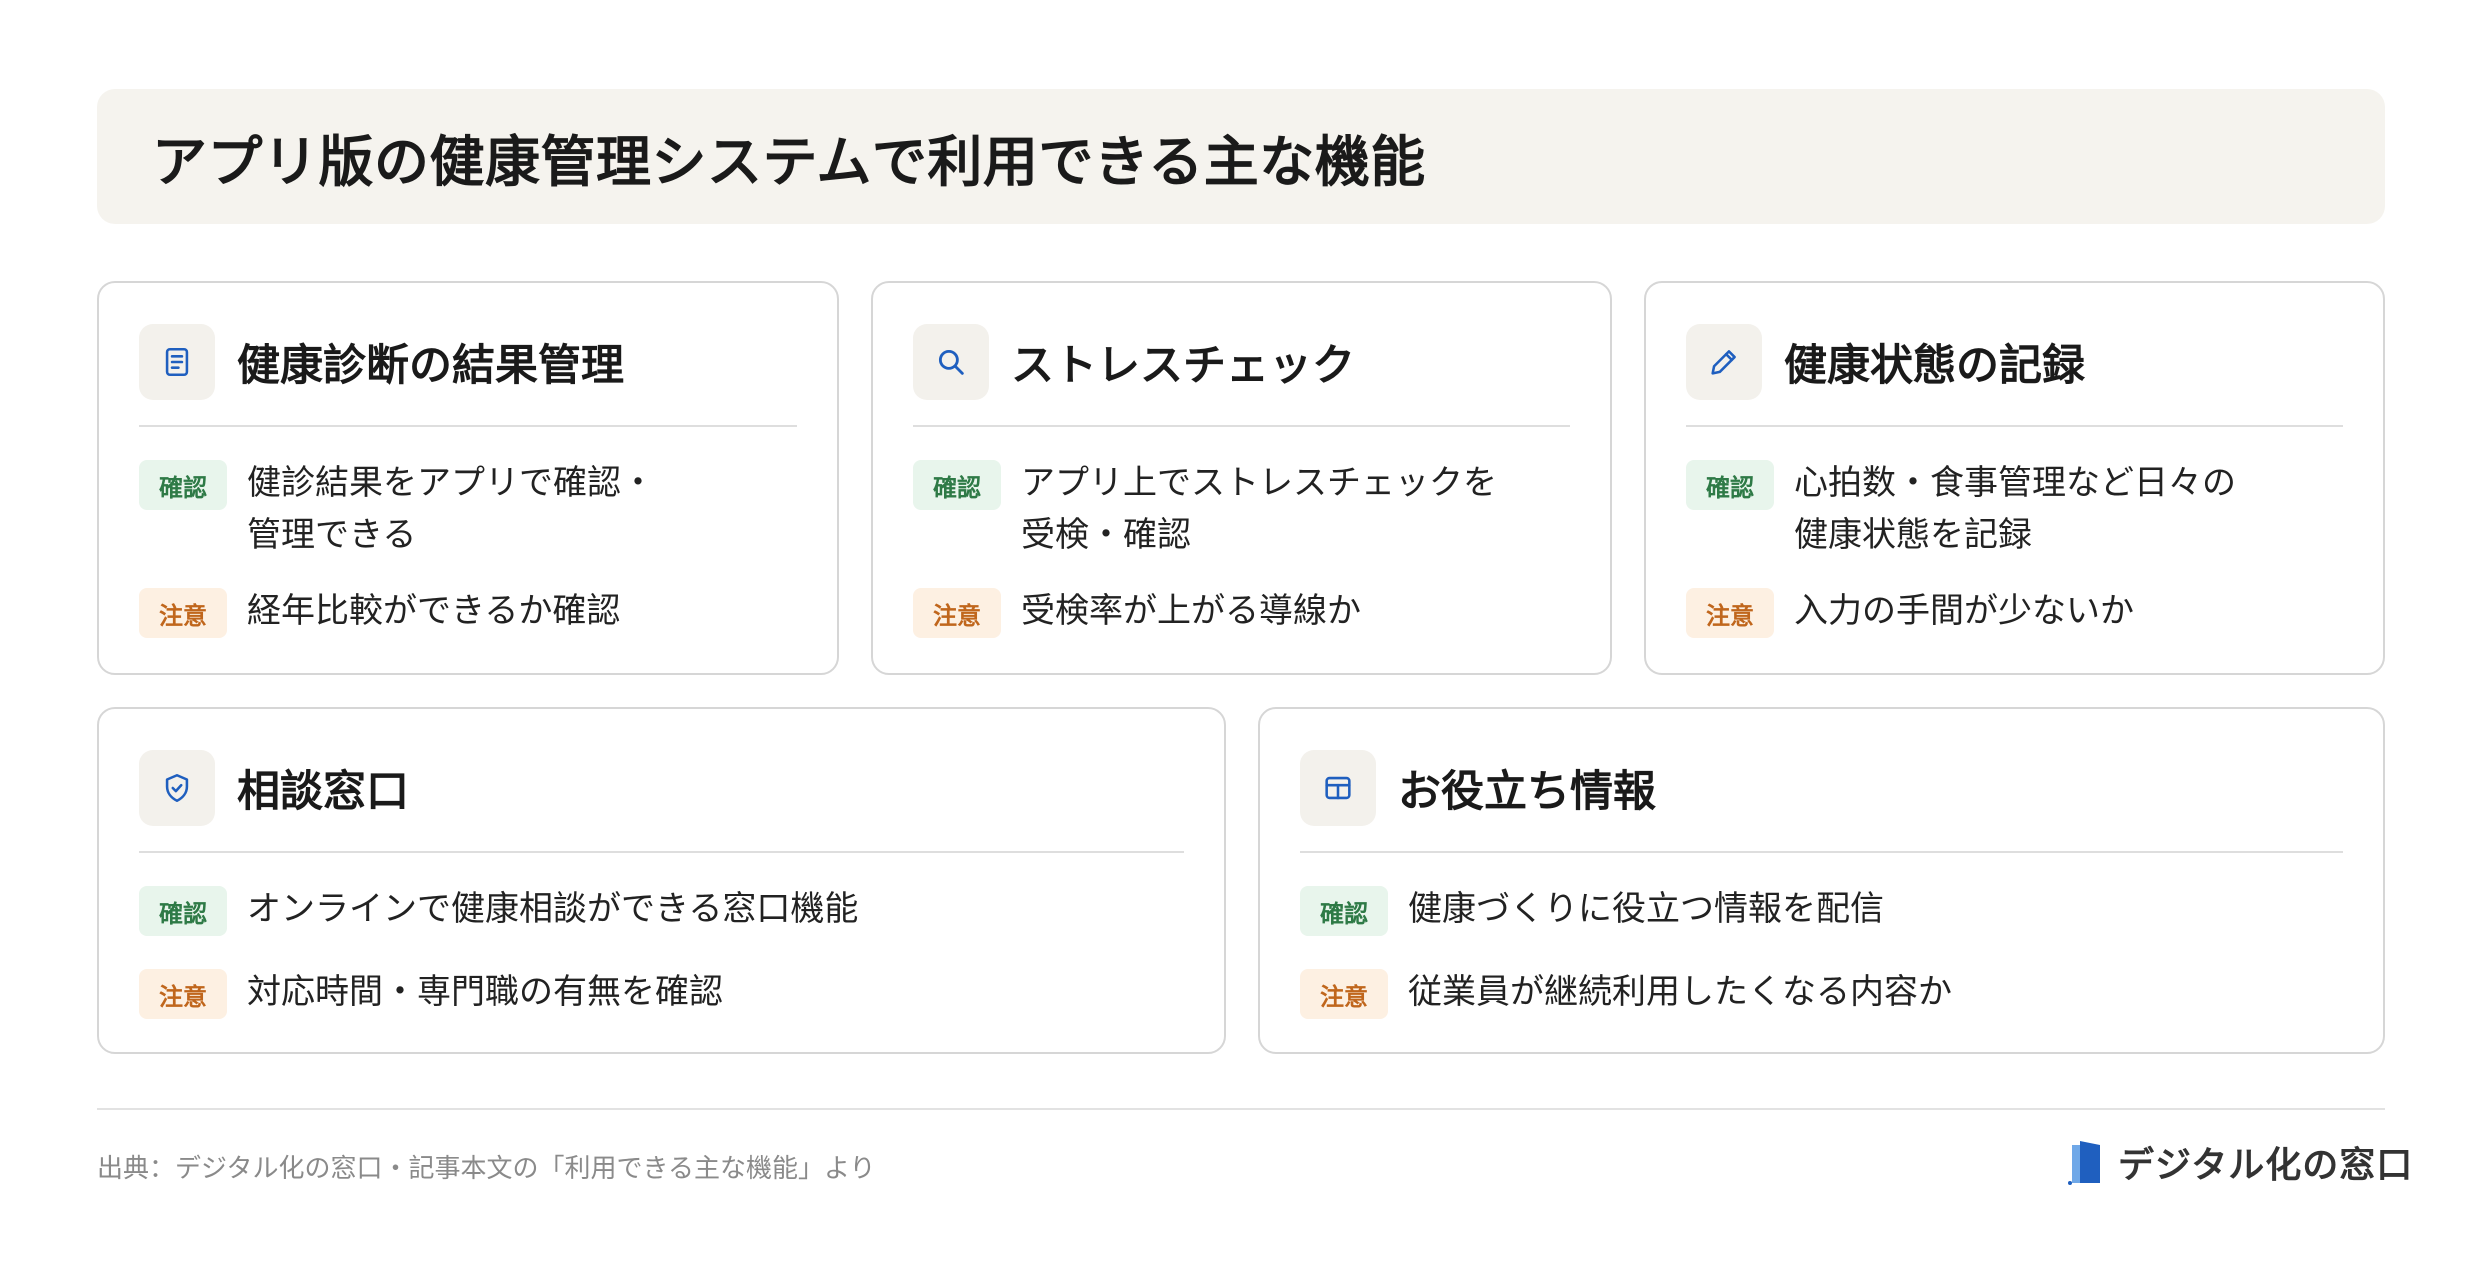  I want to click on check-item: 確認 オンラインで健康相談ができる窓口機能, so click(661, 909).